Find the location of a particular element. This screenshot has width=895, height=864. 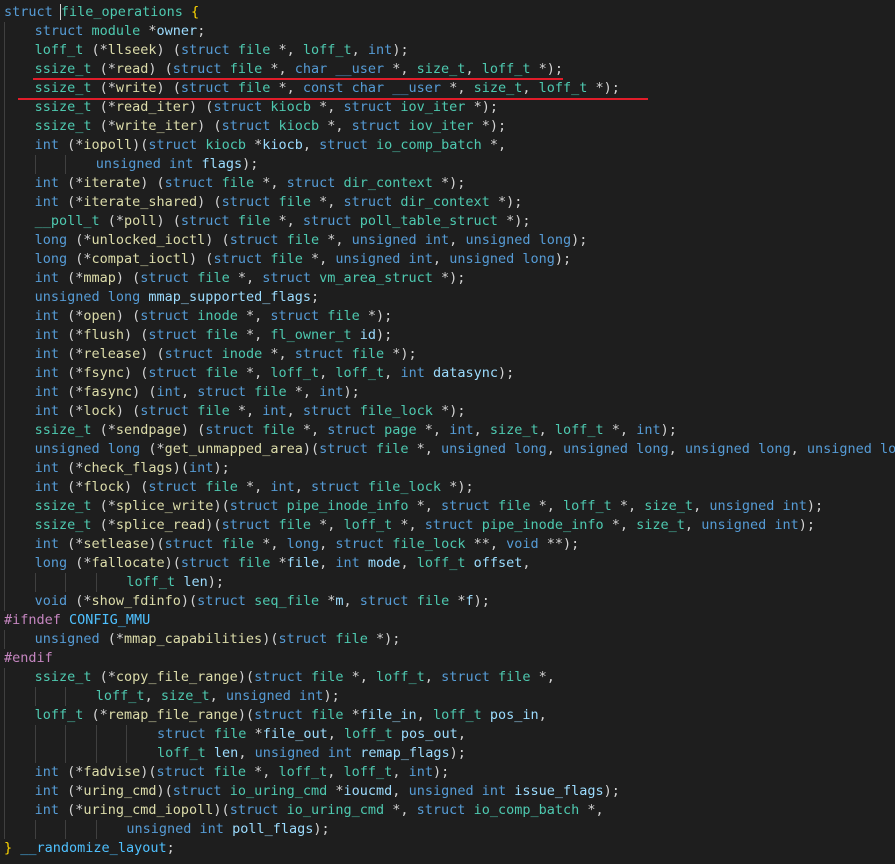

code-line: struct file *file_out, loff_t pos_out, is located at coordinates (447, 734).